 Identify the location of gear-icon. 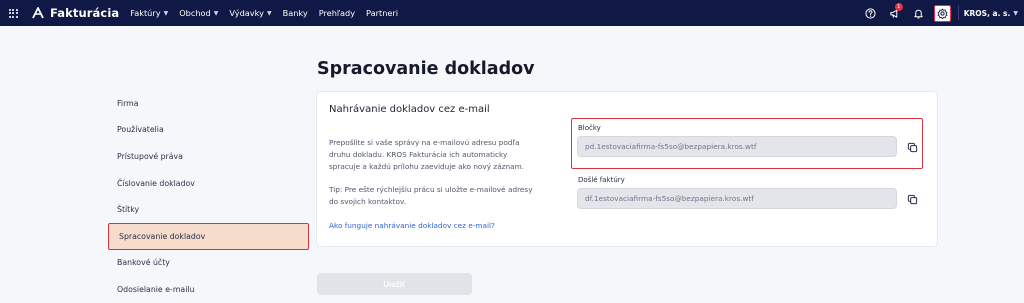
(942, 13).